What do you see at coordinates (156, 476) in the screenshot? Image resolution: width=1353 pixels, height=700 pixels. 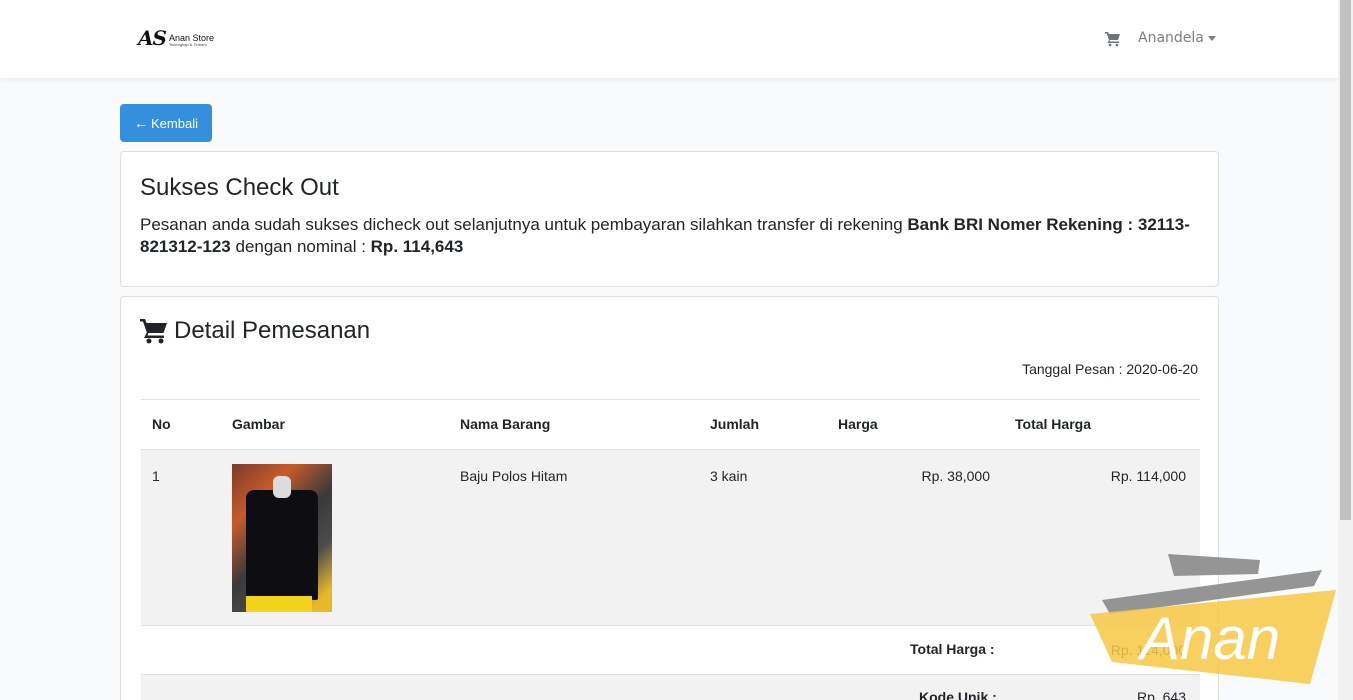 I see `row-no: 1` at bounding box center [156, 476].